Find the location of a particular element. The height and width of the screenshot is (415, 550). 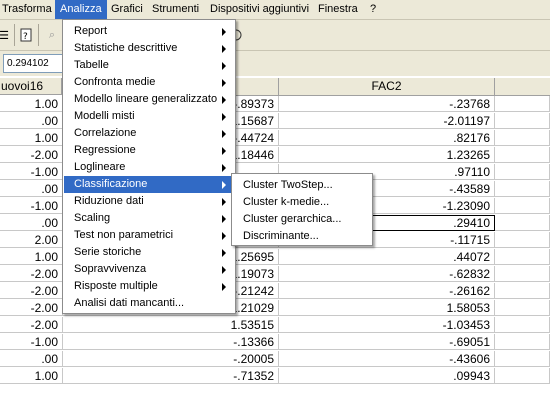

table-cell: -.43606 is located at coordinates (387, 359).